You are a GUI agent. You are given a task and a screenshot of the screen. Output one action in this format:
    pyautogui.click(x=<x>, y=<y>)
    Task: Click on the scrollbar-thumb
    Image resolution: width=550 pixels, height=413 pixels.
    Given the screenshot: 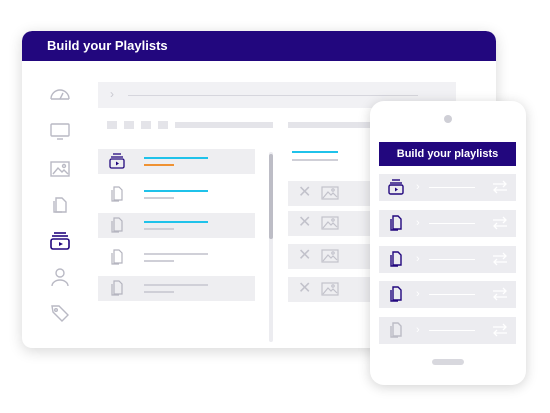 What is the action you would take?
    pyautogui.click(x=271, y=196)
    